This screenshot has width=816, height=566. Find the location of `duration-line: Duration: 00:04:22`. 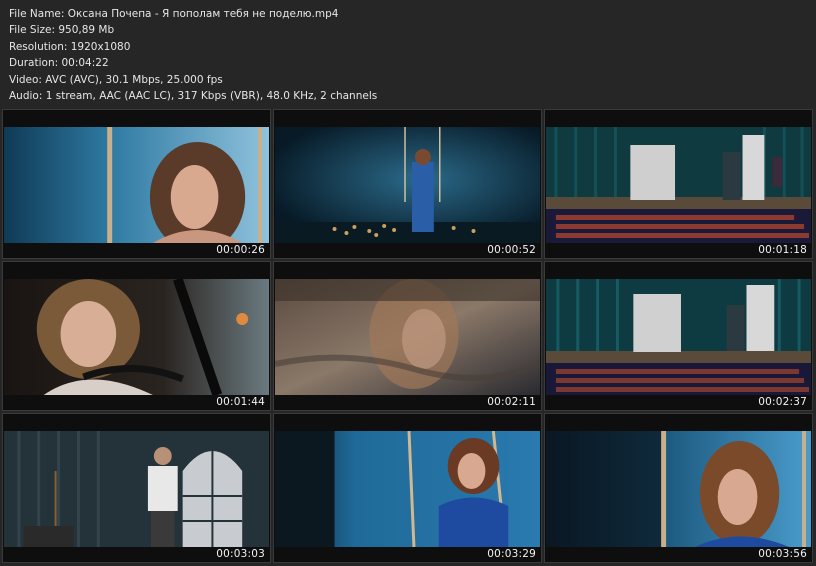

duration-line: Duration: 00:04:22 is located at coordinates (59, 63).